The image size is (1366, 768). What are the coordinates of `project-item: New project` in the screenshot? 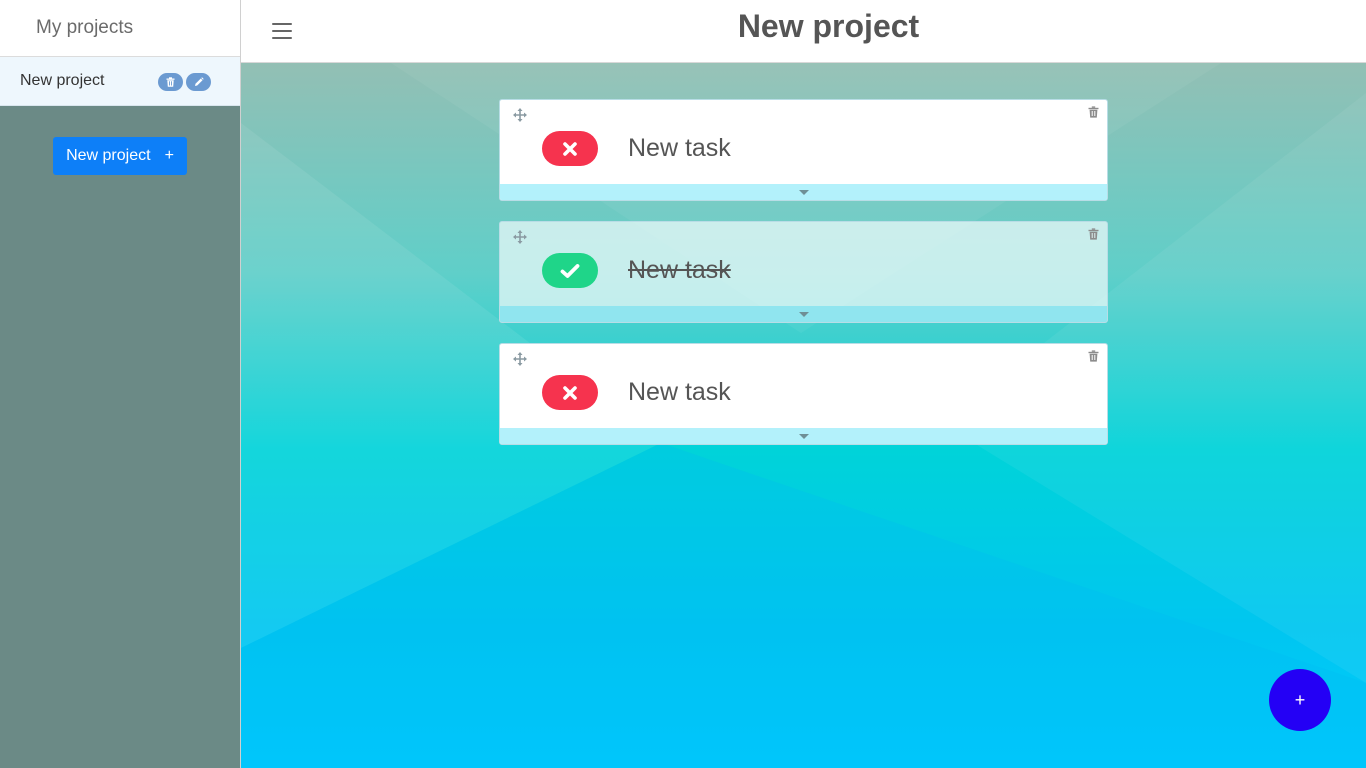 It's located at (120, 81).